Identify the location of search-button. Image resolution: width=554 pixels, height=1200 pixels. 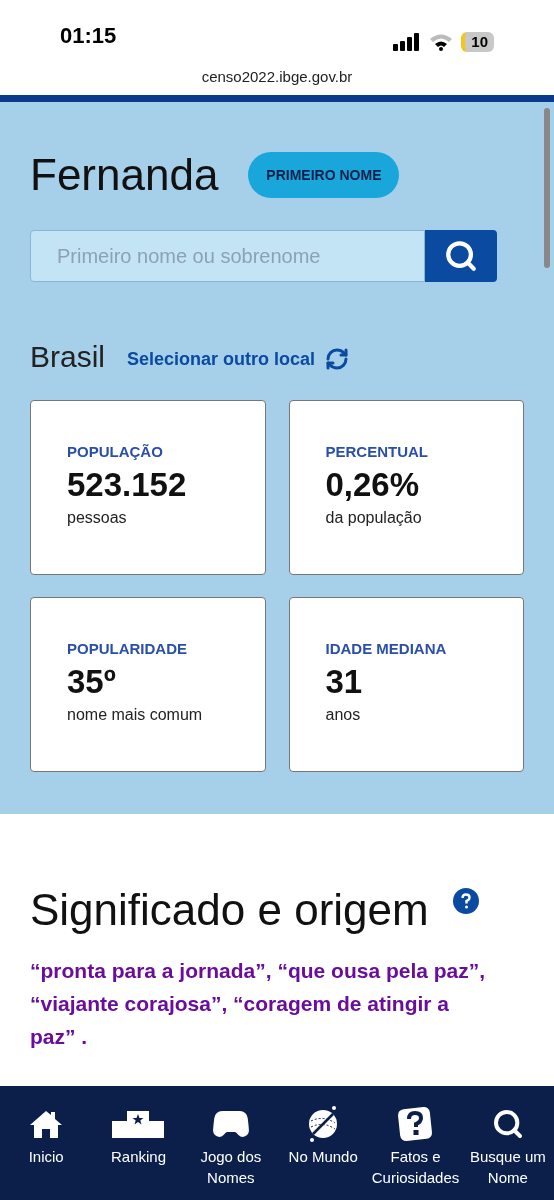
(461, 256).